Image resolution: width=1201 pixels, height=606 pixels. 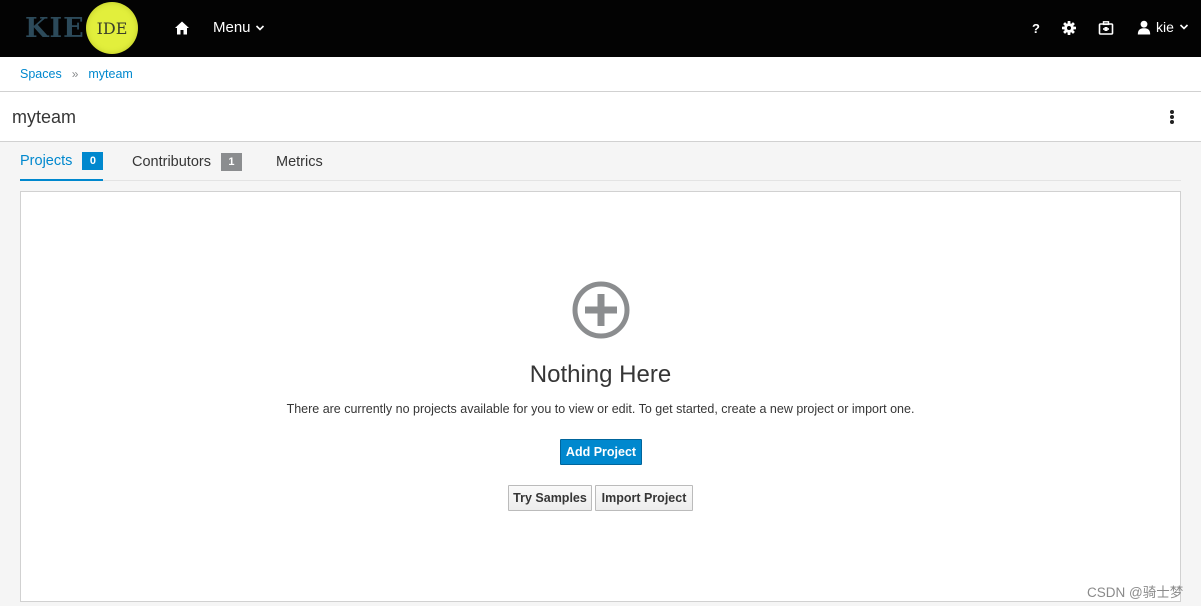 What do you see at coordinates (112, 28) in the screenshot?
I see `logo-ide-badge: IDE` at bounding box center [112, 28].